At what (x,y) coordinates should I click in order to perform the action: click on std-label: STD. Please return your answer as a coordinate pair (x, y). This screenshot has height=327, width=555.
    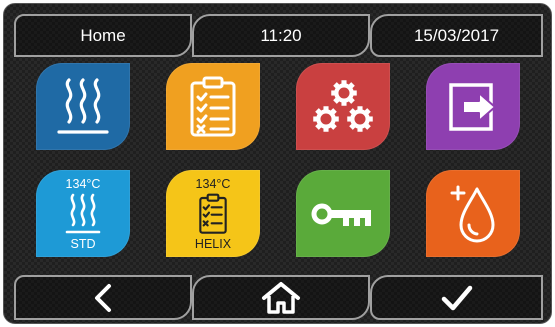
    Looking at the image, I should click on (83, 243).